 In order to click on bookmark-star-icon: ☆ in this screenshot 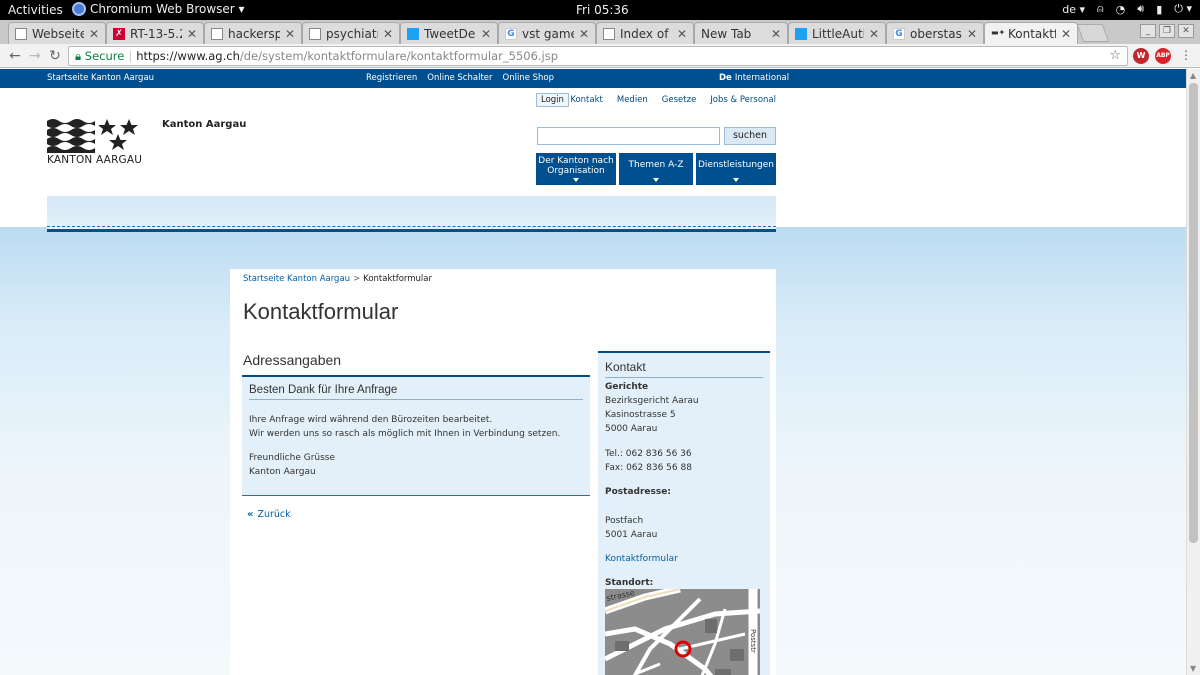, I will do `click(1115, 56)`.